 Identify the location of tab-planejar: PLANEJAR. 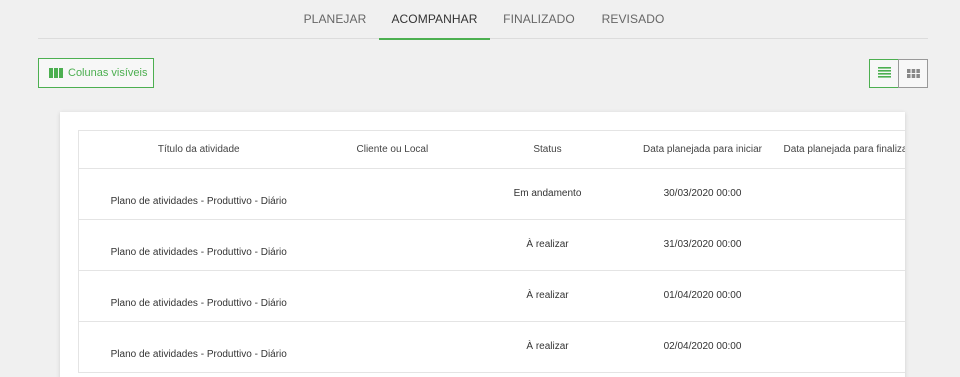
(335, 19).